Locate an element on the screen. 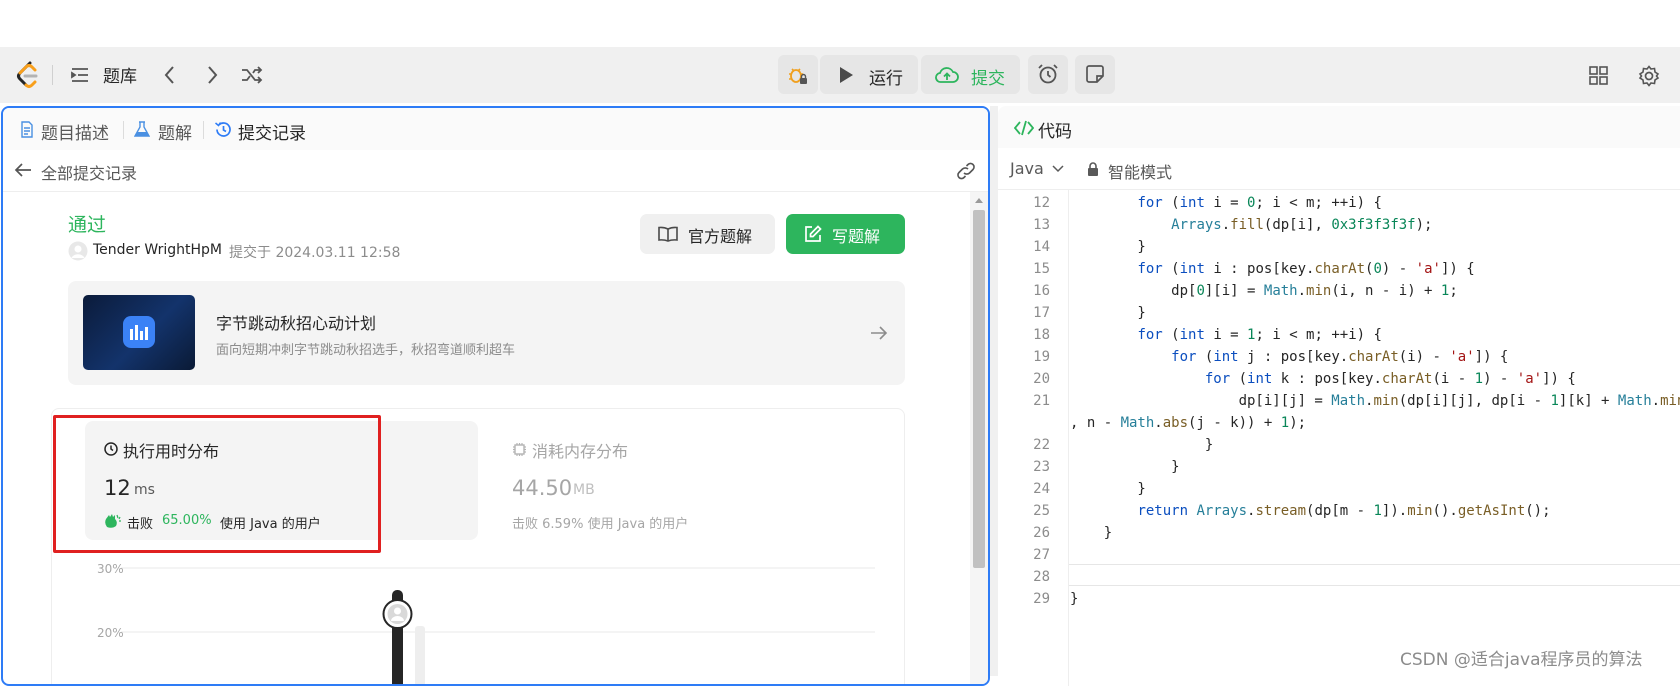 The width and height of the screenshot is (1680, 686). memory-value: 44.50 is located at coordinates (542, 488).